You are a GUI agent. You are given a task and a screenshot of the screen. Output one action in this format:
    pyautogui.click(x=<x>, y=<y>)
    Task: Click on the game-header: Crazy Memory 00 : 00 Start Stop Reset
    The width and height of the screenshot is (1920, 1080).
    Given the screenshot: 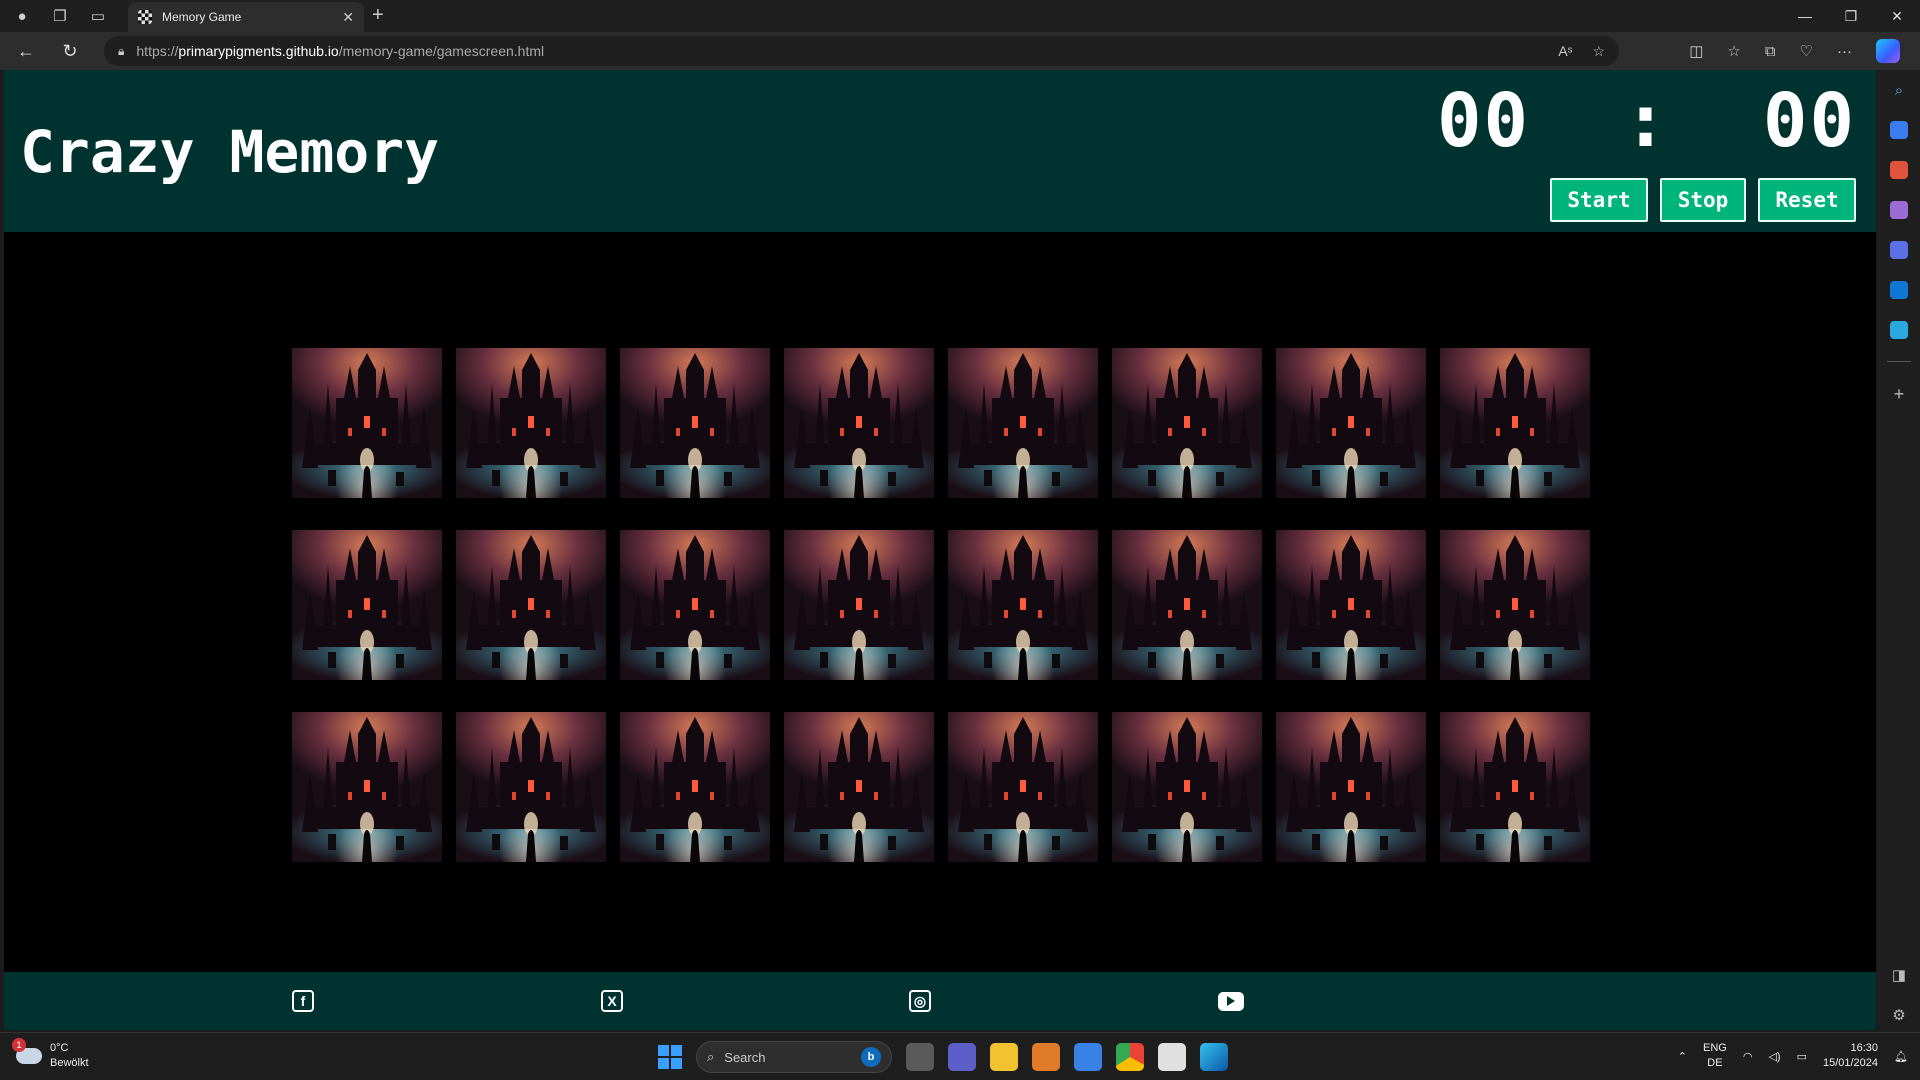 What is the action you would take?
    pyautogui.click(x=940, y=151)
    